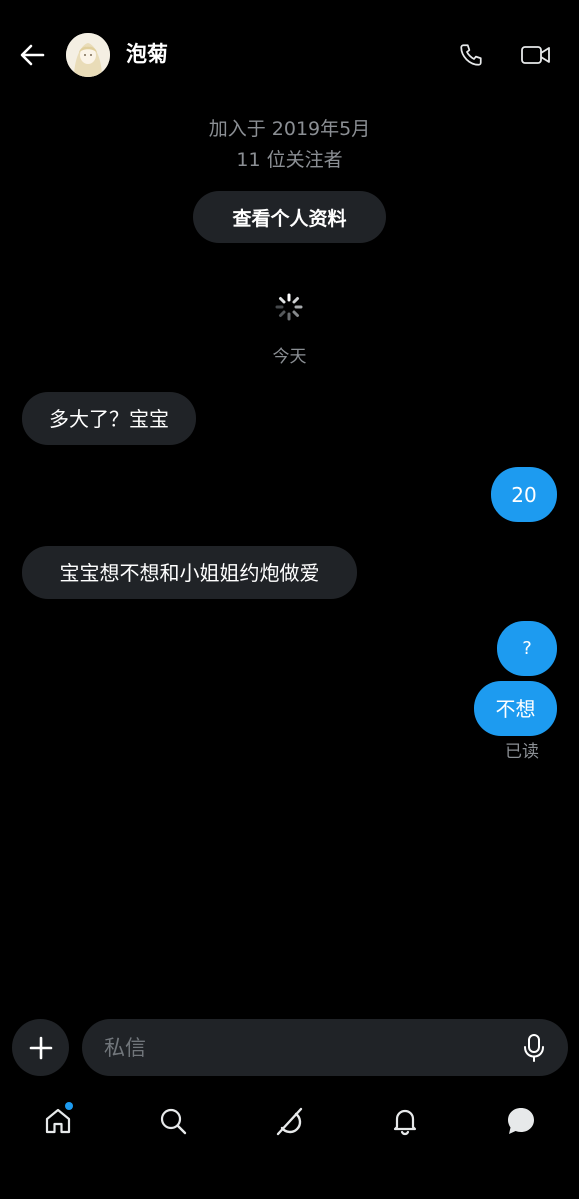  I want to click on message-bubble-outgoing: ?, so click(527, 648).